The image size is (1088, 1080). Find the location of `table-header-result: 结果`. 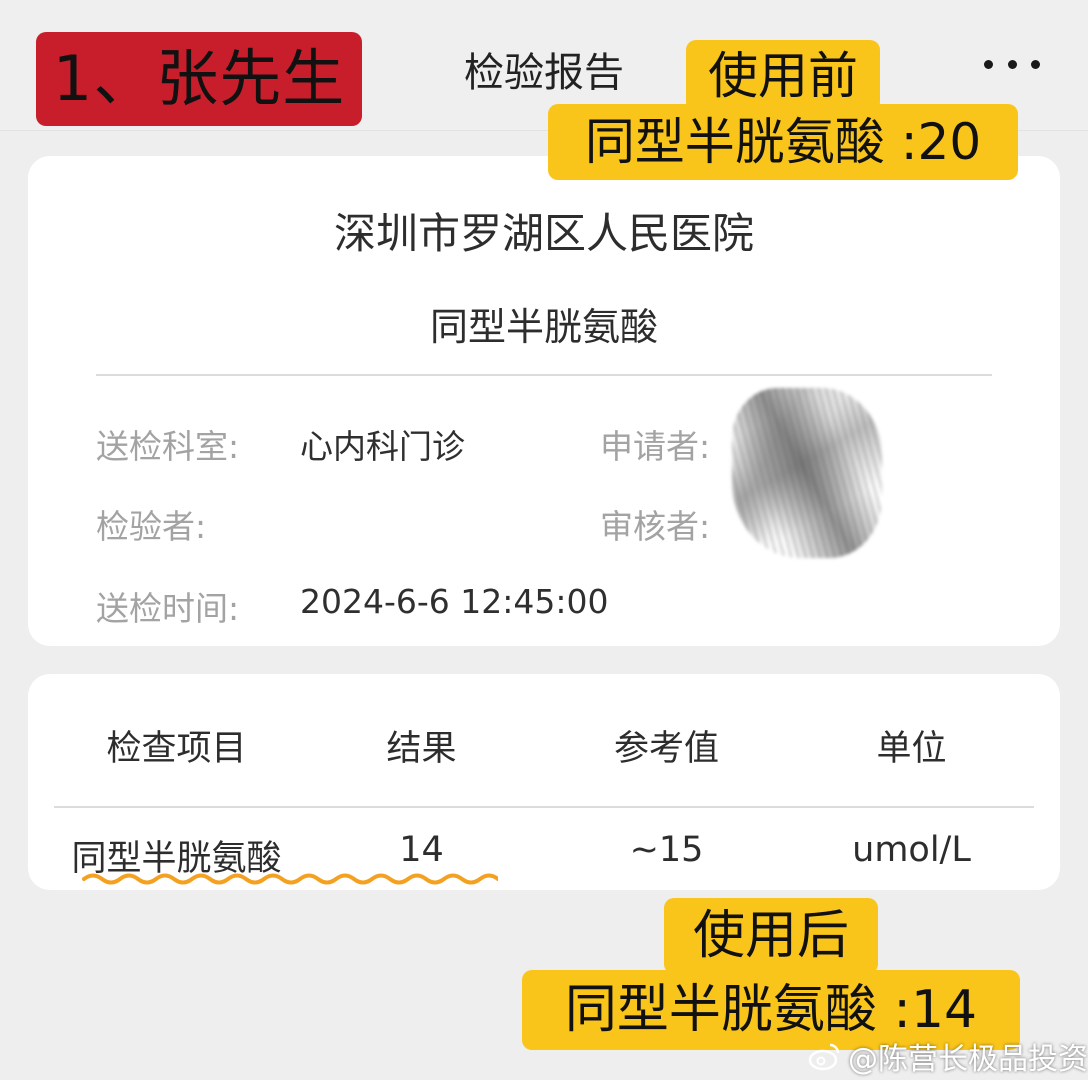

table-header-result: 结果 is located at coordinates (421, 749).